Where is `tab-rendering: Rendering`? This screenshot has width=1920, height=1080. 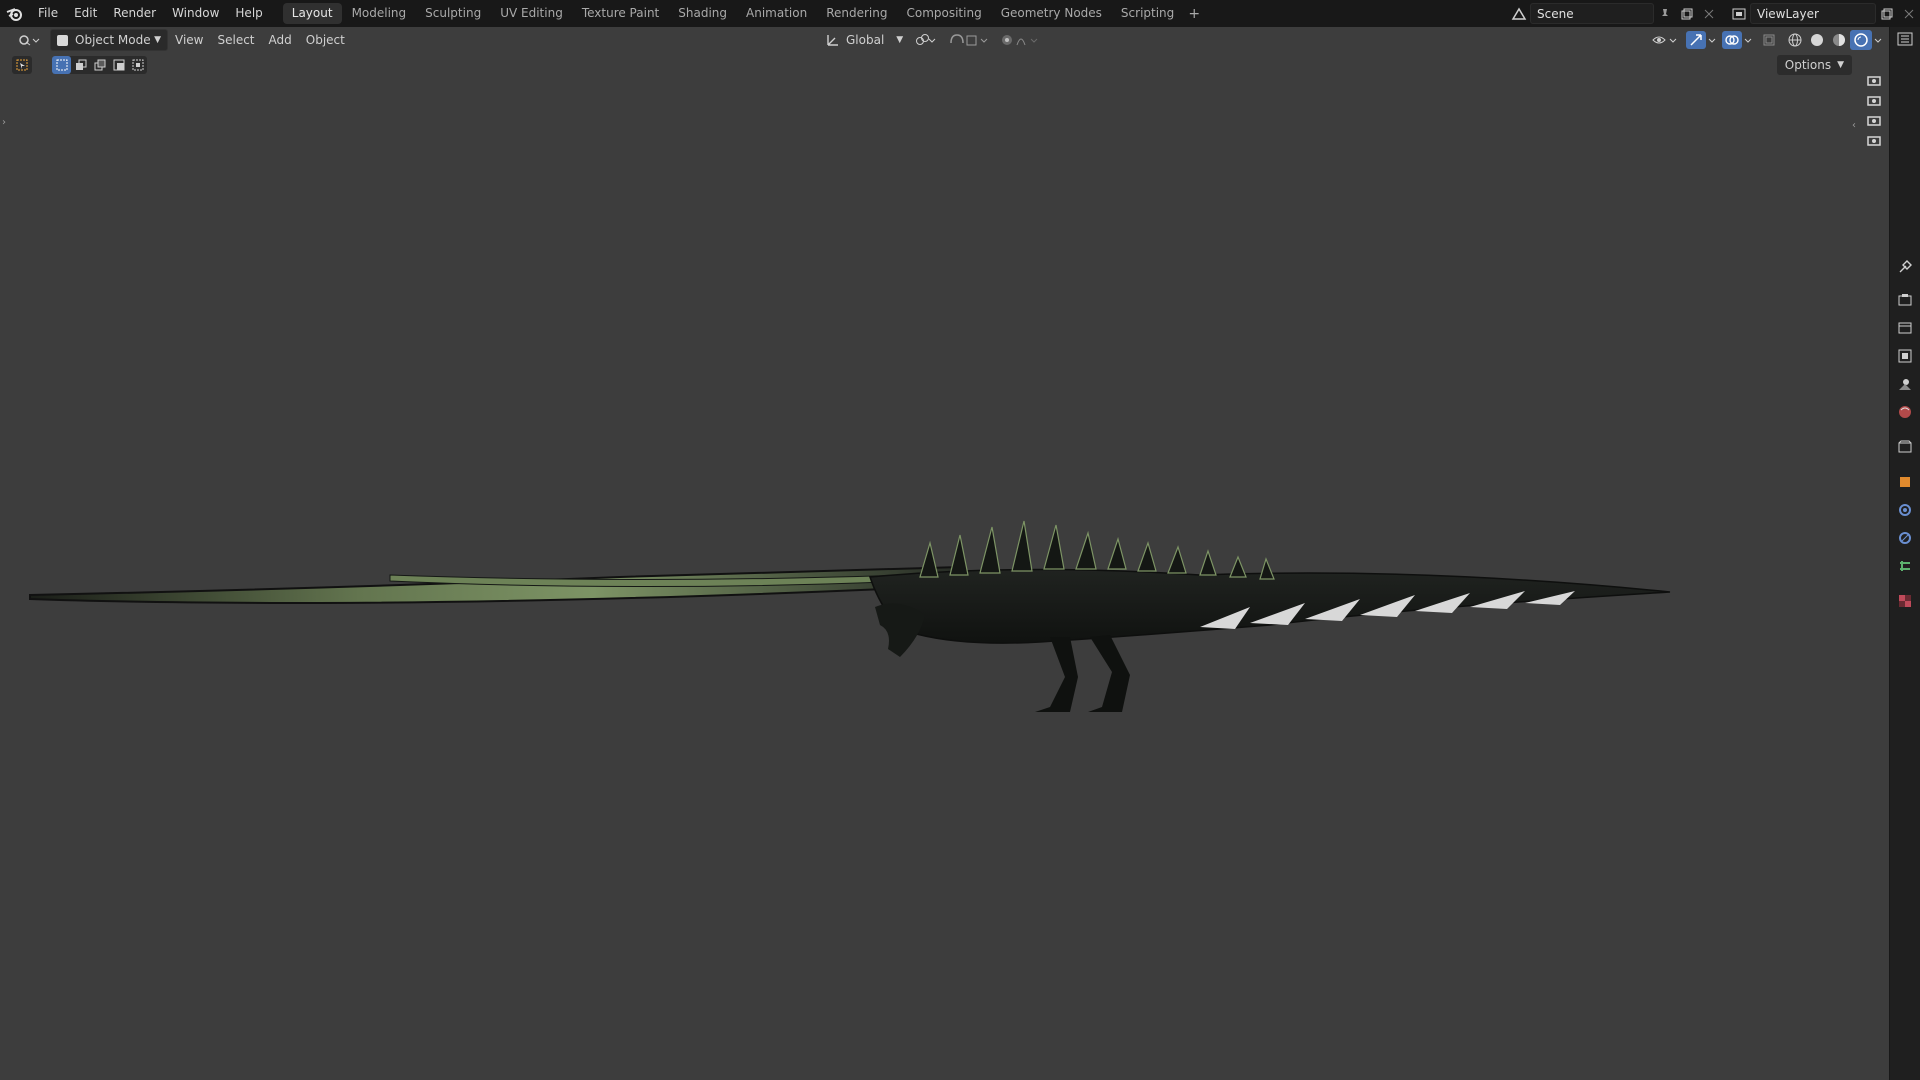
tab-rendering: Rendering is located at coordinates (856, 13).